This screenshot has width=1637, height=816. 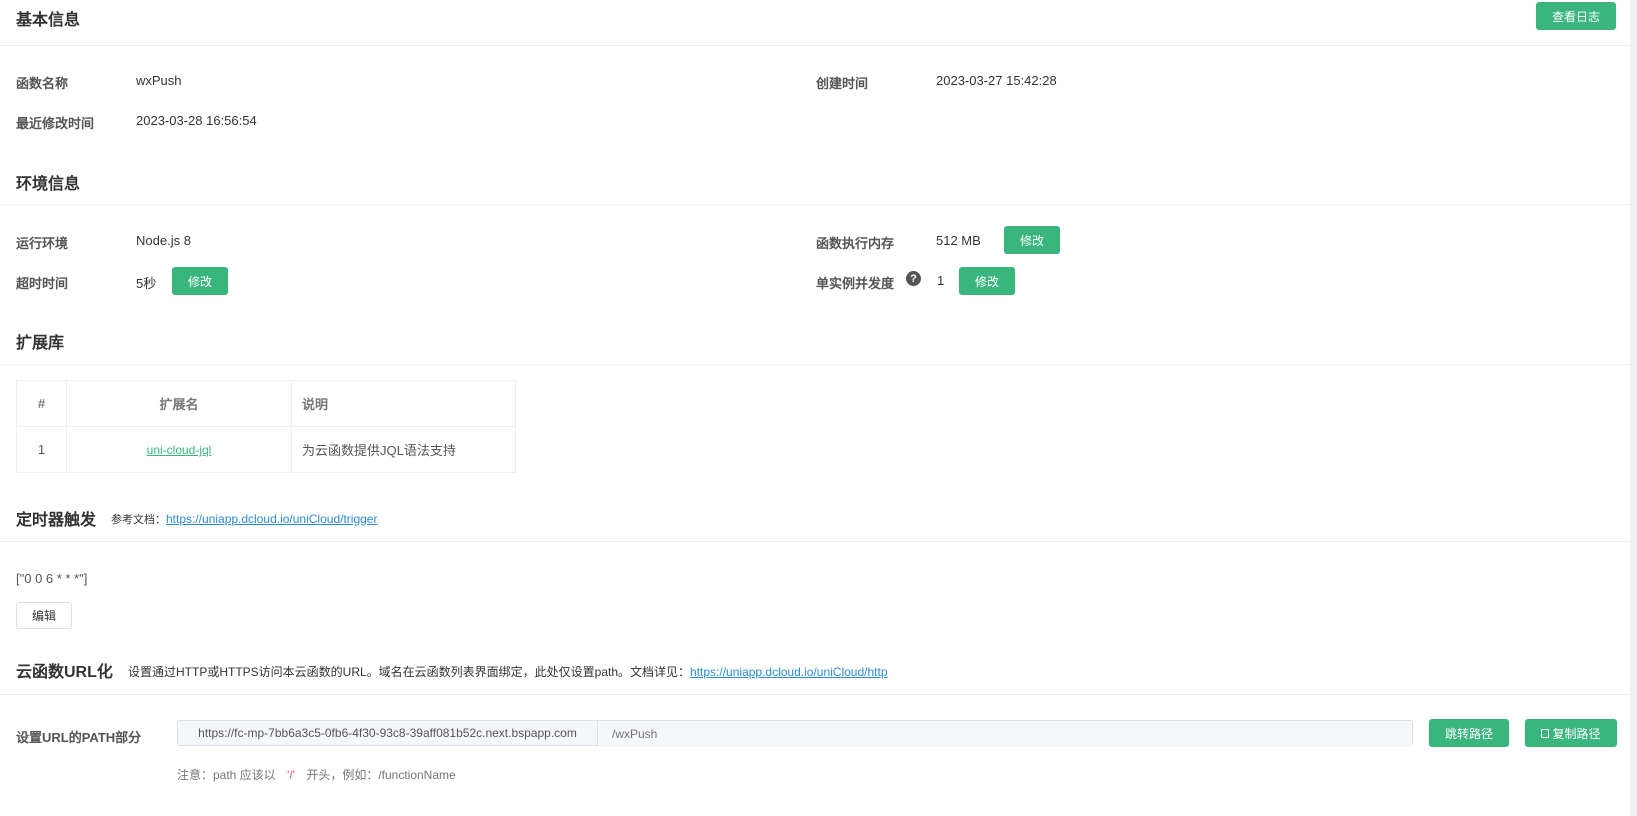 I want to click on timer-title: 定时器触发, so click(x=56, y=520).